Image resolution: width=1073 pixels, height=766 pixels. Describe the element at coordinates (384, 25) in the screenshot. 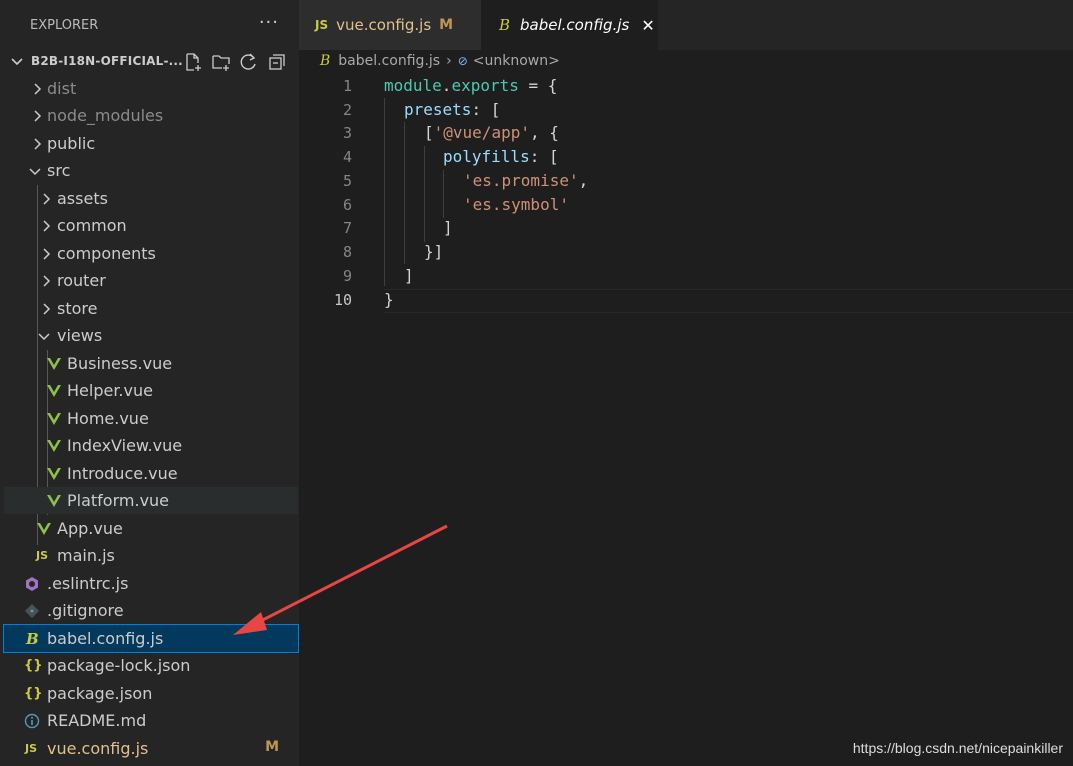

I see `tab-label: vue.config.js` at that location.